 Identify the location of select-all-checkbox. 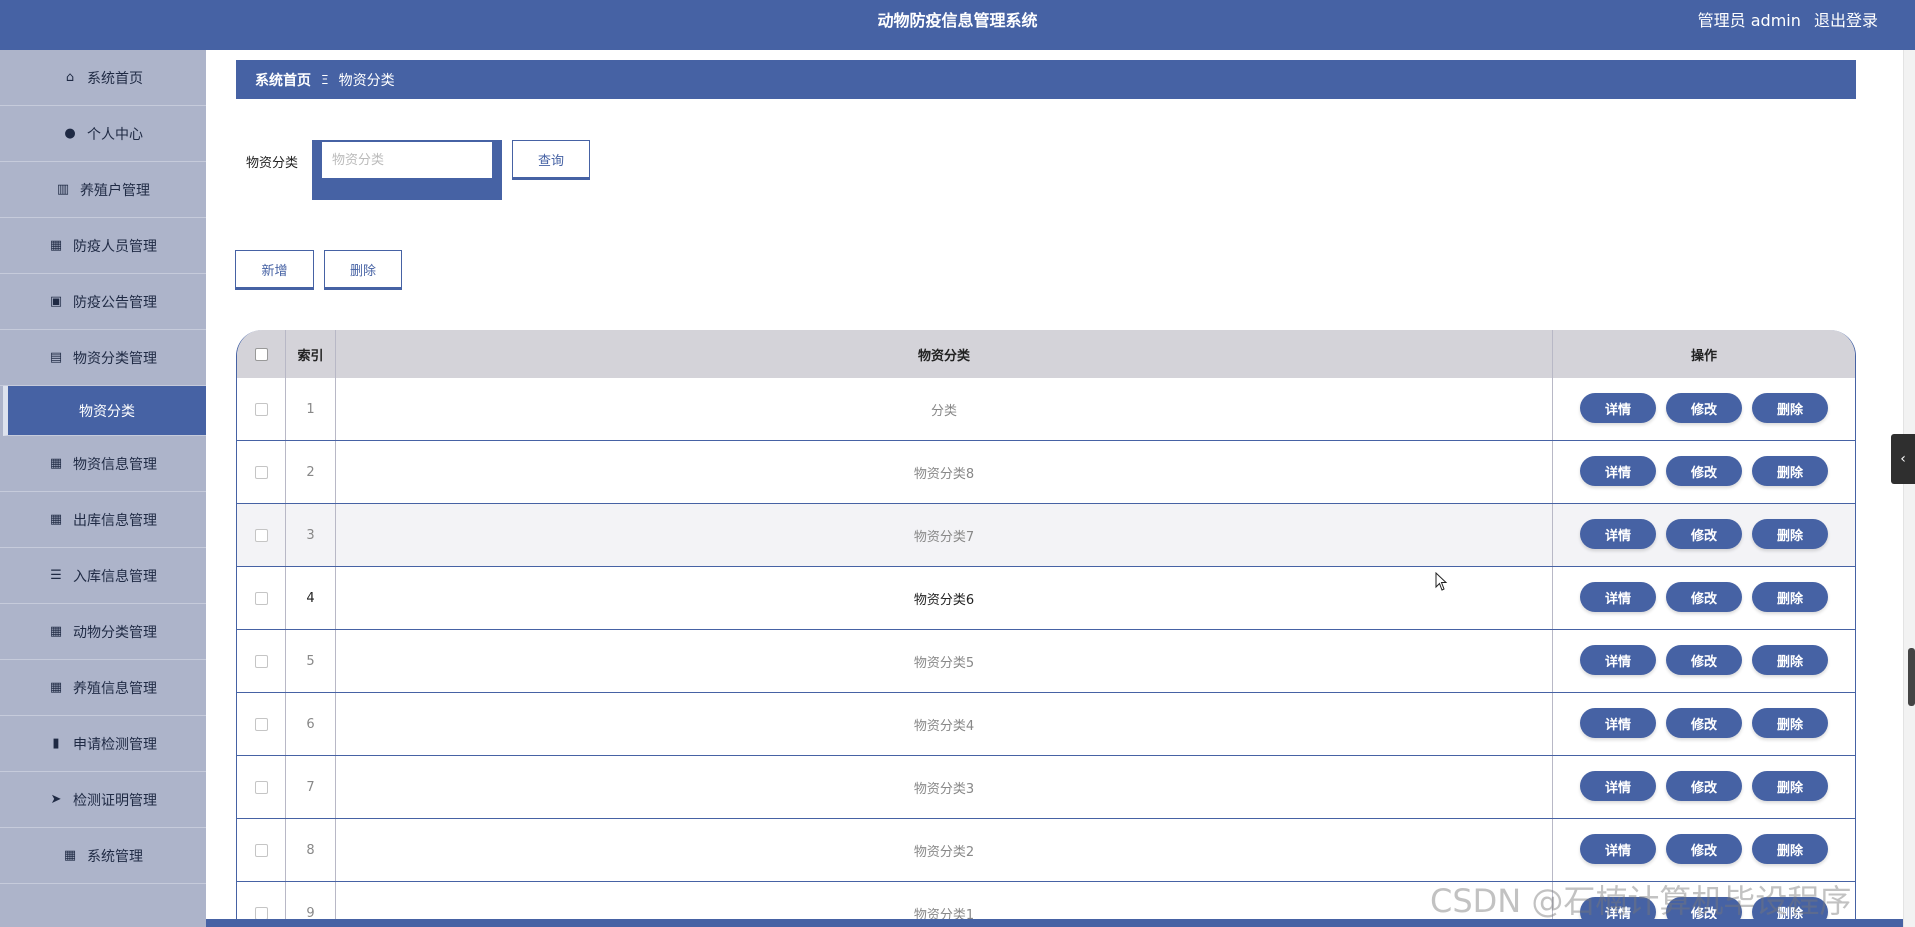
(261, 354).